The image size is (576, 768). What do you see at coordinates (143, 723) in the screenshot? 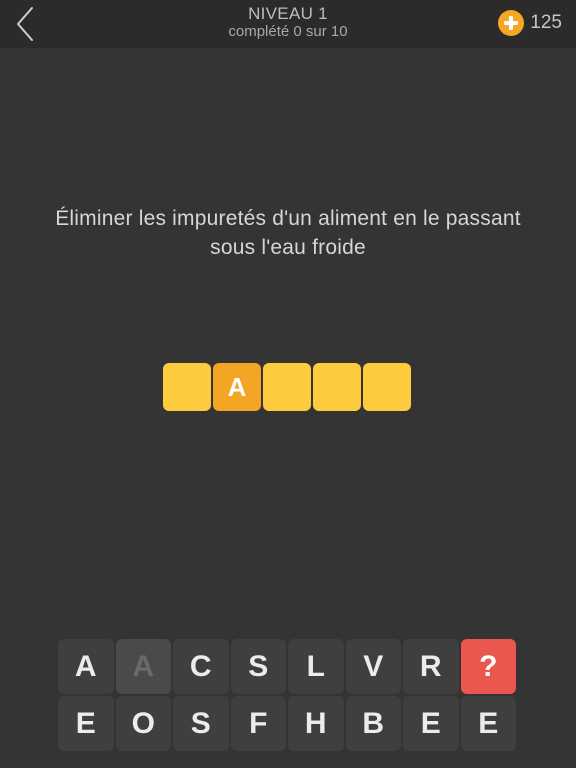
I see `letter-key: O` at bounding box center [143, 723].